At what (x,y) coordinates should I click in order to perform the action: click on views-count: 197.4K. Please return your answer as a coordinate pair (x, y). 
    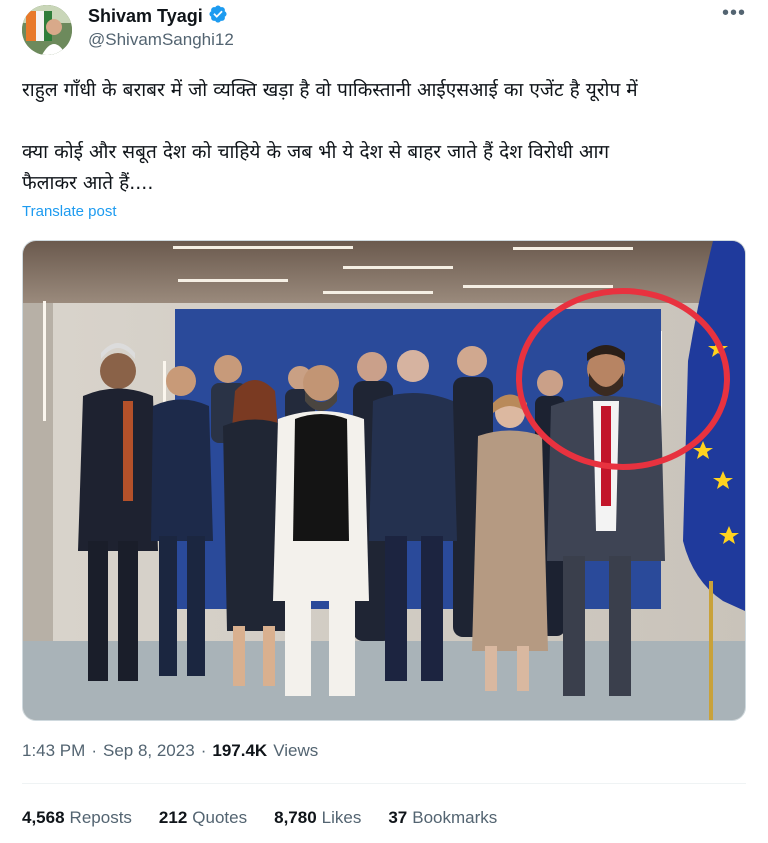
    Looking at the image, I should click on (240, 750).